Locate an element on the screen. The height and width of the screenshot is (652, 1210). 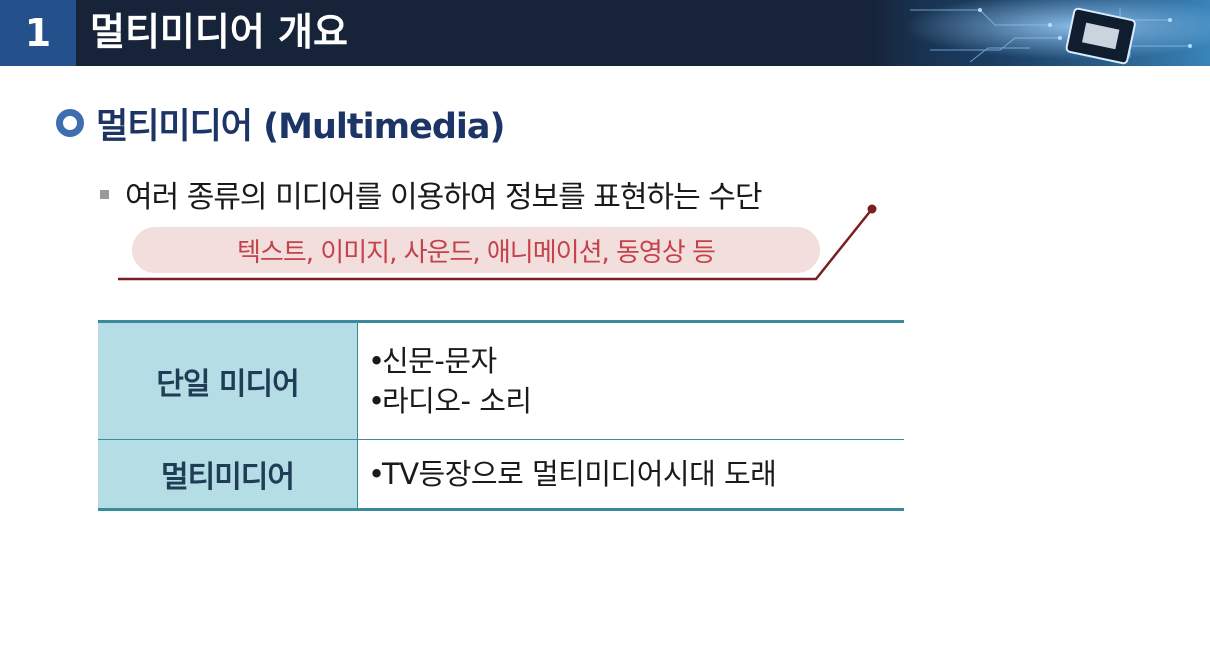
list-item-text: 신문-문자 is located at coordinates (439, 361).